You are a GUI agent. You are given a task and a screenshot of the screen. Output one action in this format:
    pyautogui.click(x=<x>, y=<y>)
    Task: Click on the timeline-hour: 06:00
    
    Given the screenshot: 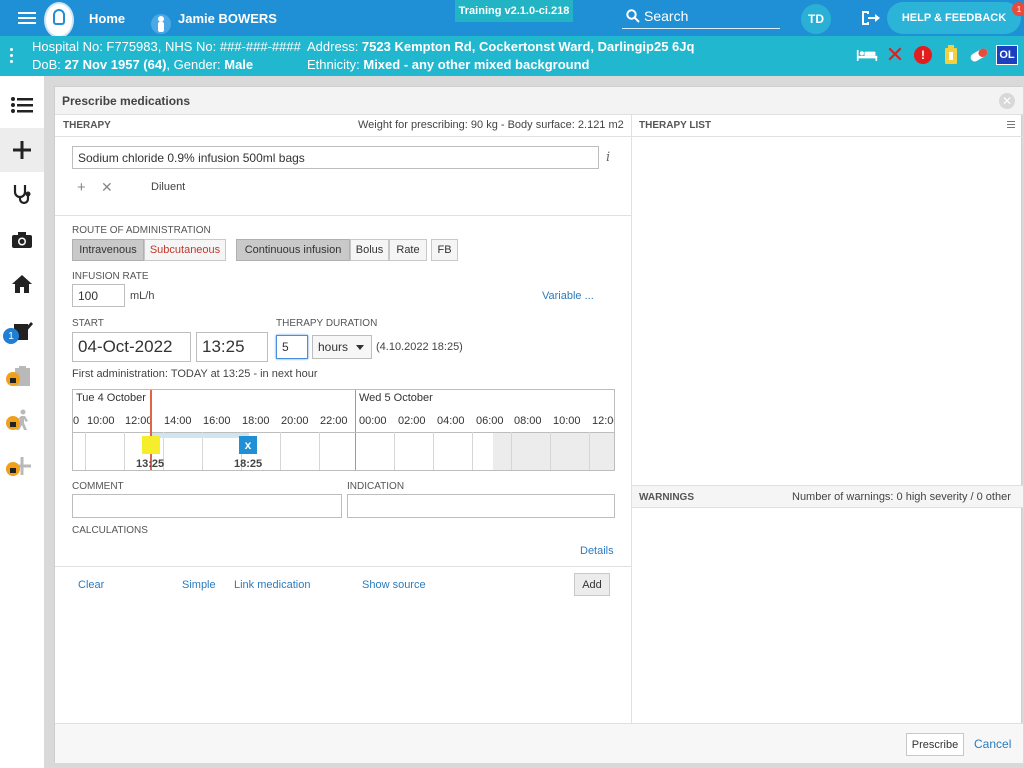 What is the action you would take?
    pyautogui.click(x=490, y=421)
    